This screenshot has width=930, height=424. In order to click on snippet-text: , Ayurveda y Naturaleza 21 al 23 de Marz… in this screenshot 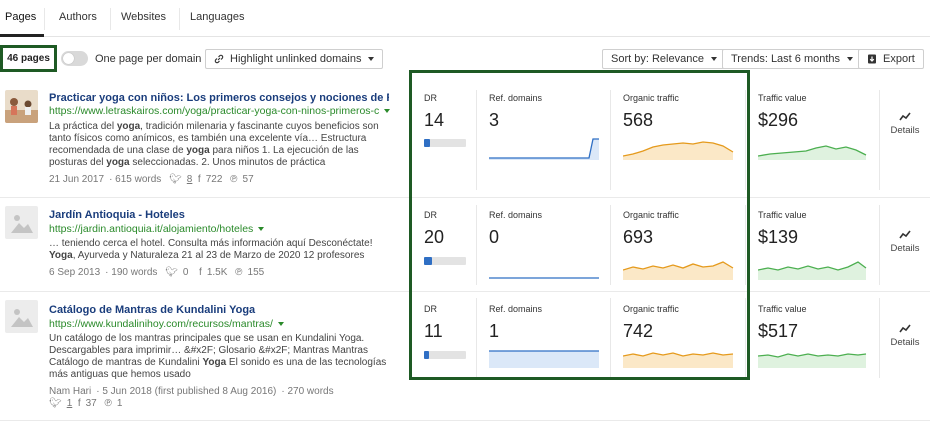, I will do `click(218, 255)`.